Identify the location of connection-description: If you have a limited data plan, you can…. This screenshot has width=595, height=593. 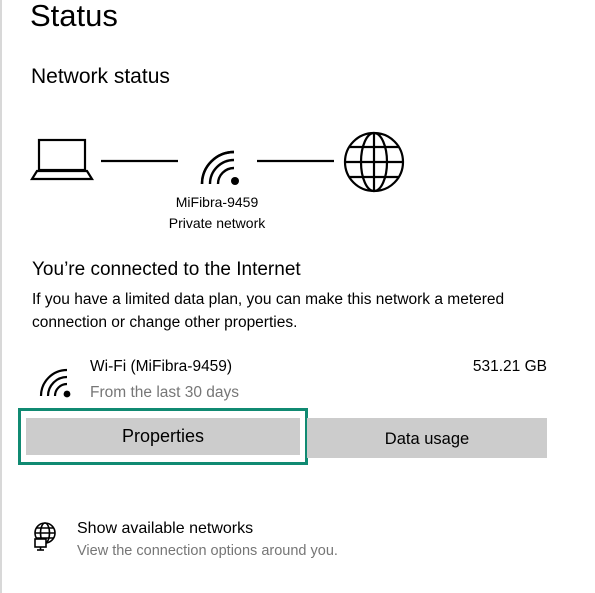
(268, 311).